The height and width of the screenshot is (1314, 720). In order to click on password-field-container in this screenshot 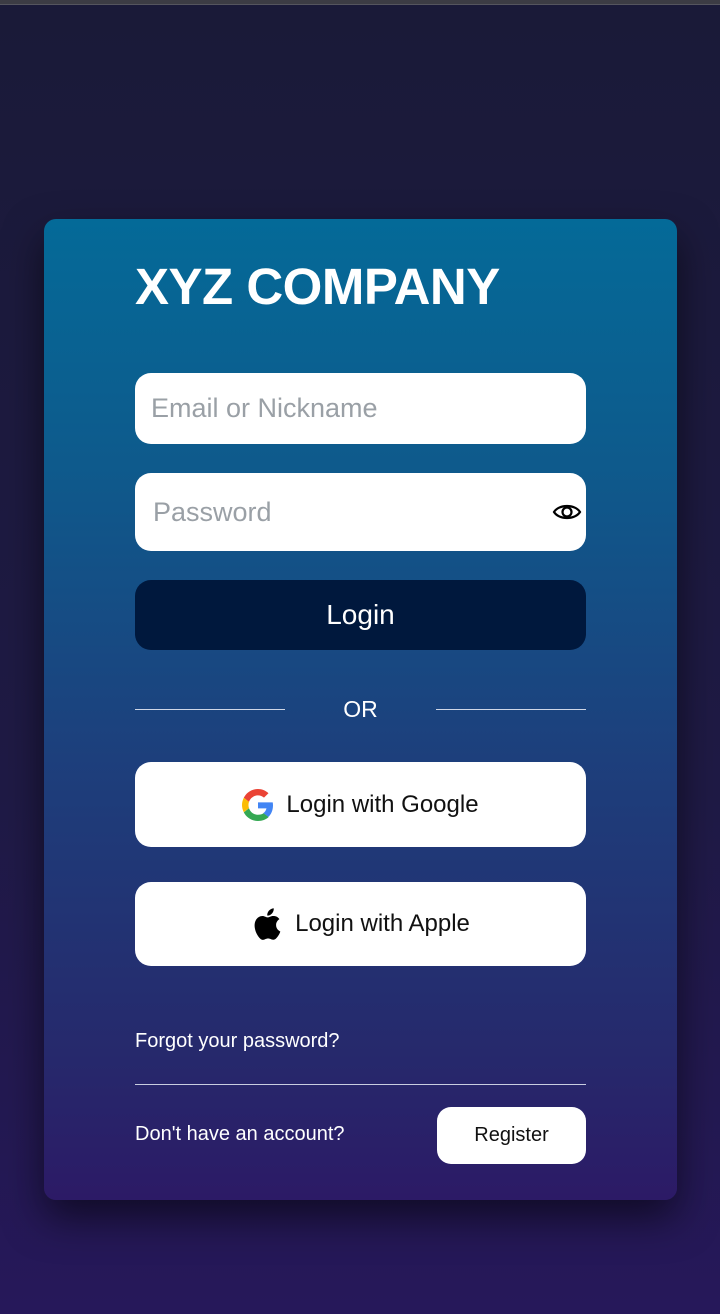, I will do `click(360, 512)`.